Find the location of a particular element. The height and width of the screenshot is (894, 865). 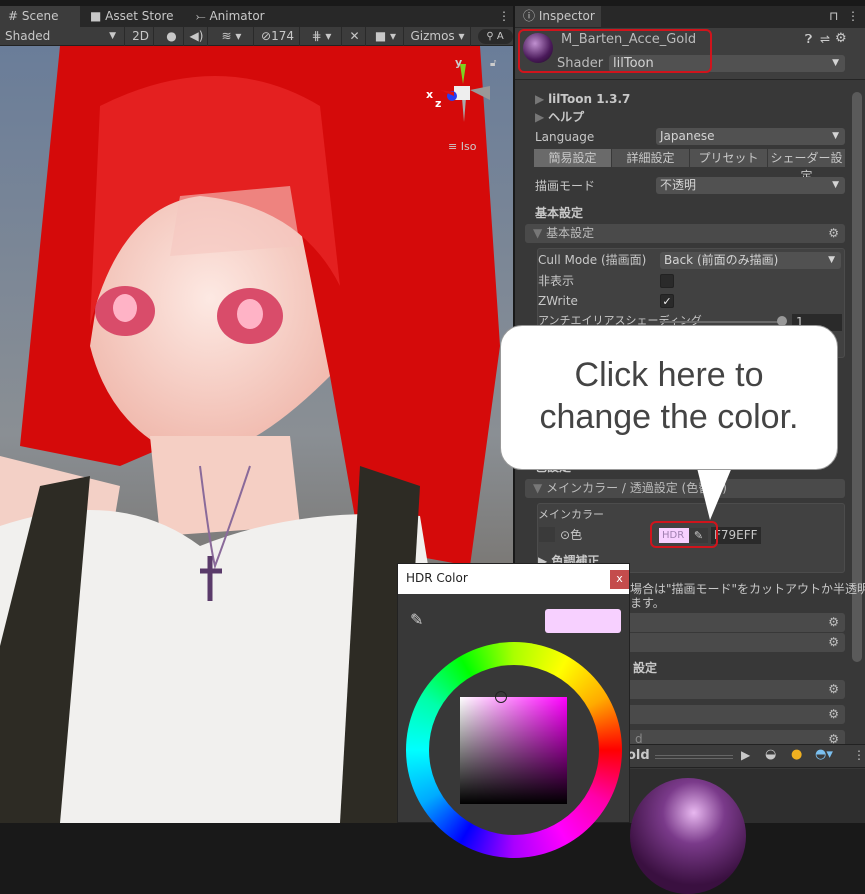

lock-icon: 🔓︎ is located at coordinates (493, 63).